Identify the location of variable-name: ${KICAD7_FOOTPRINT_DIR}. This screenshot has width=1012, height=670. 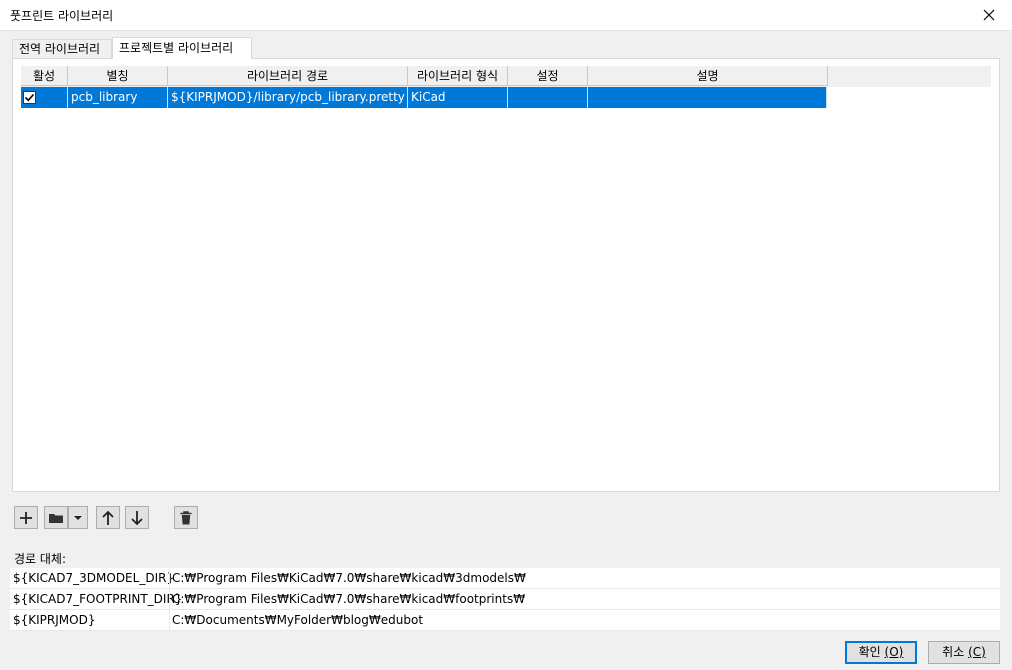
(98, 599).